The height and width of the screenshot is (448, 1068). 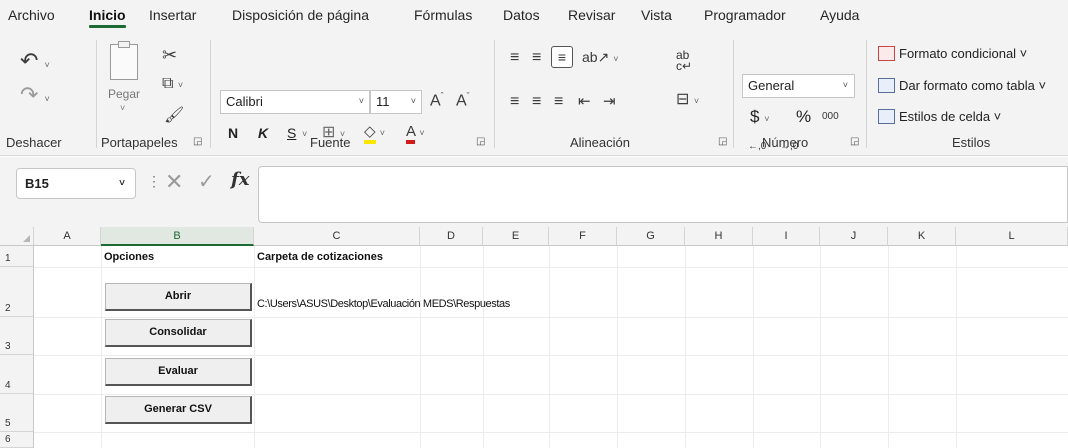 What do you see at coordinates (886, 116) in the screenshot?
I see `cell-styles-icon` at bounding box center [886, 116].